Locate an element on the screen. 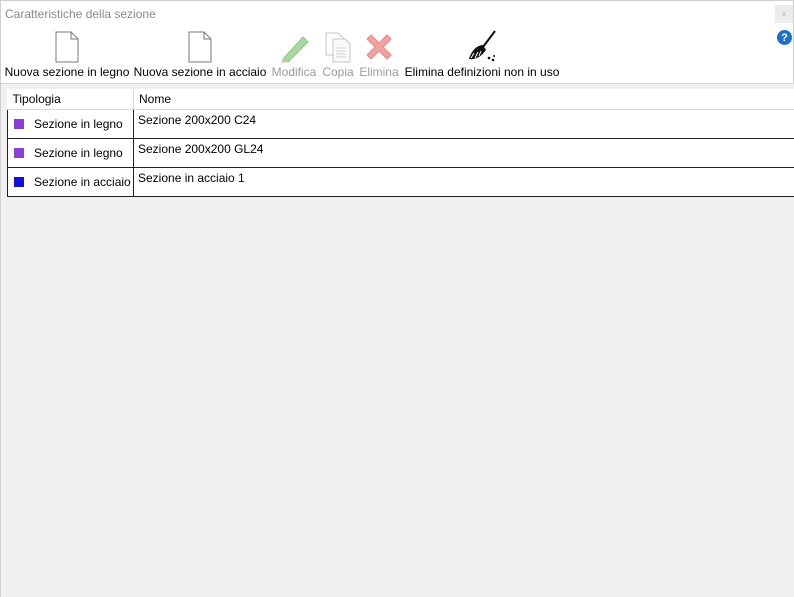 The image size is (794, 597). delete-button: Elimina is located at coordinates (379, 55).